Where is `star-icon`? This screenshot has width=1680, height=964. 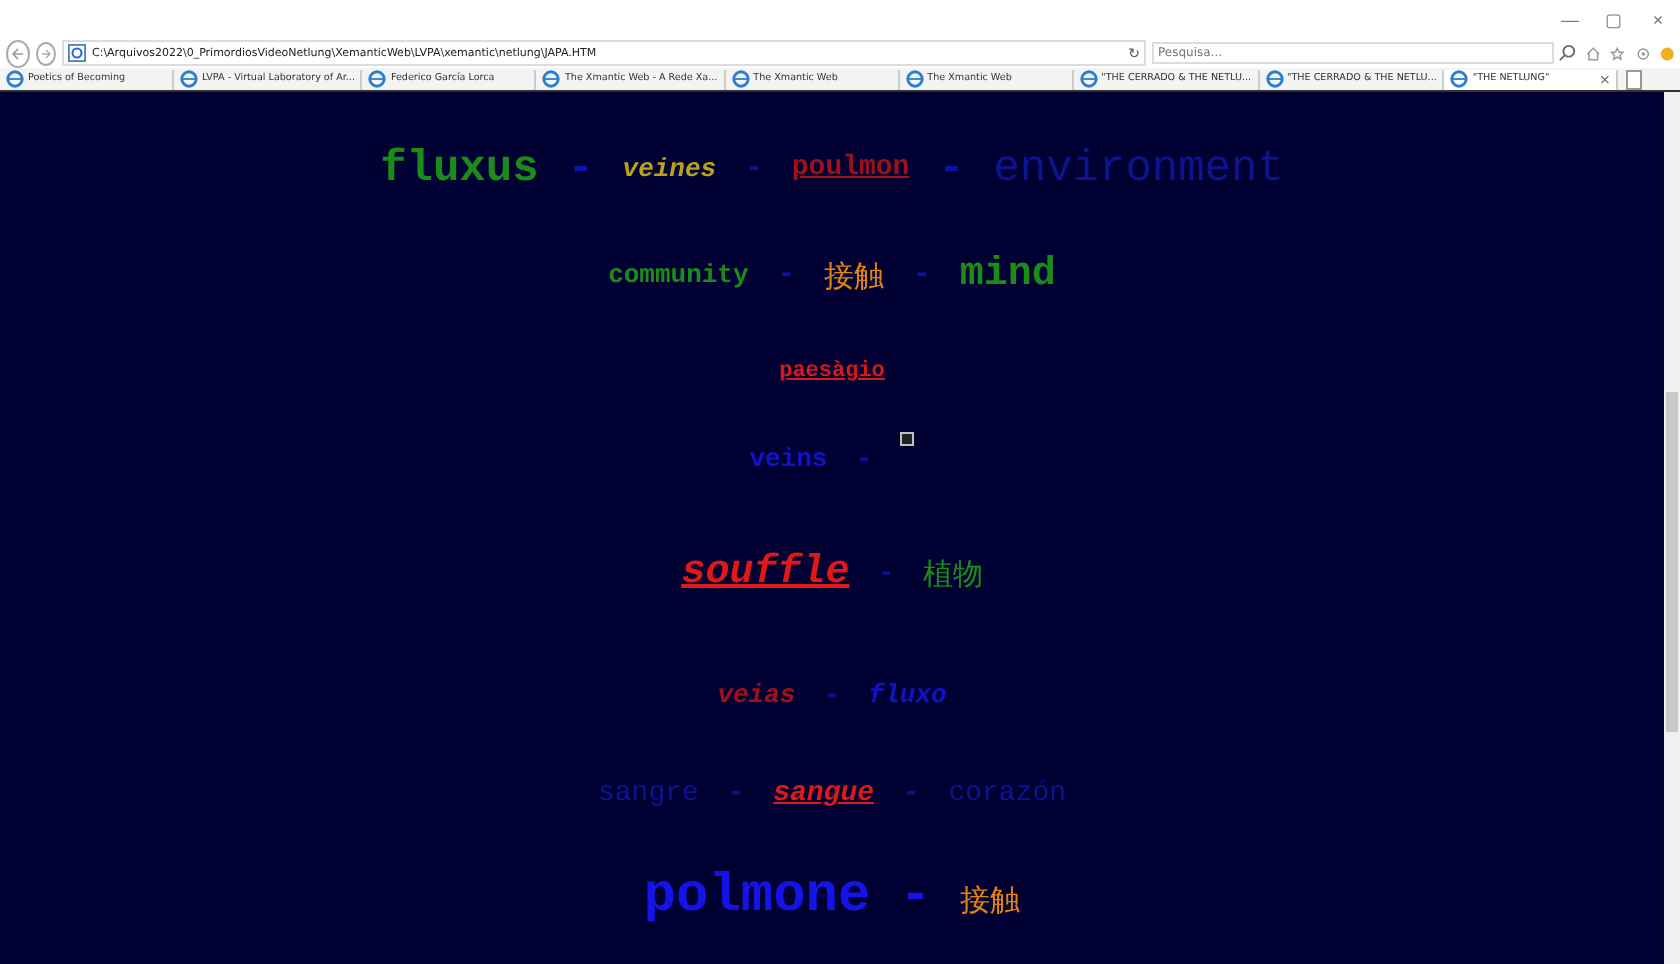 star-icon is located at coordinates (1617, 53).